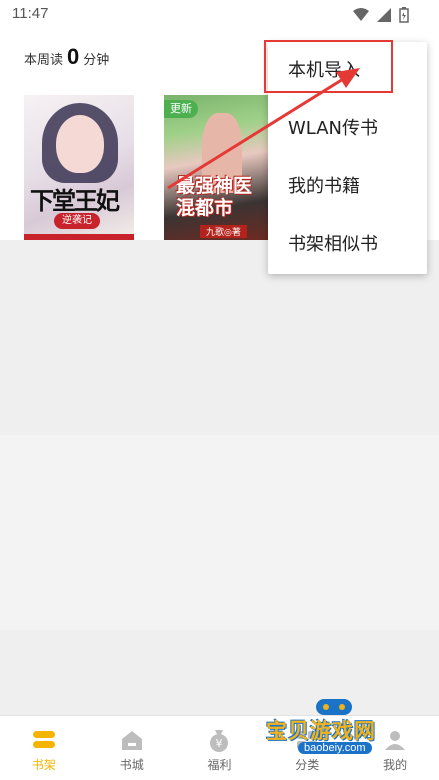 The height and width of the screenshot is (780, 439). Describe the element at coordinates (219, 15) in the screenshot. I see `status-bar: 11:47` at that location.